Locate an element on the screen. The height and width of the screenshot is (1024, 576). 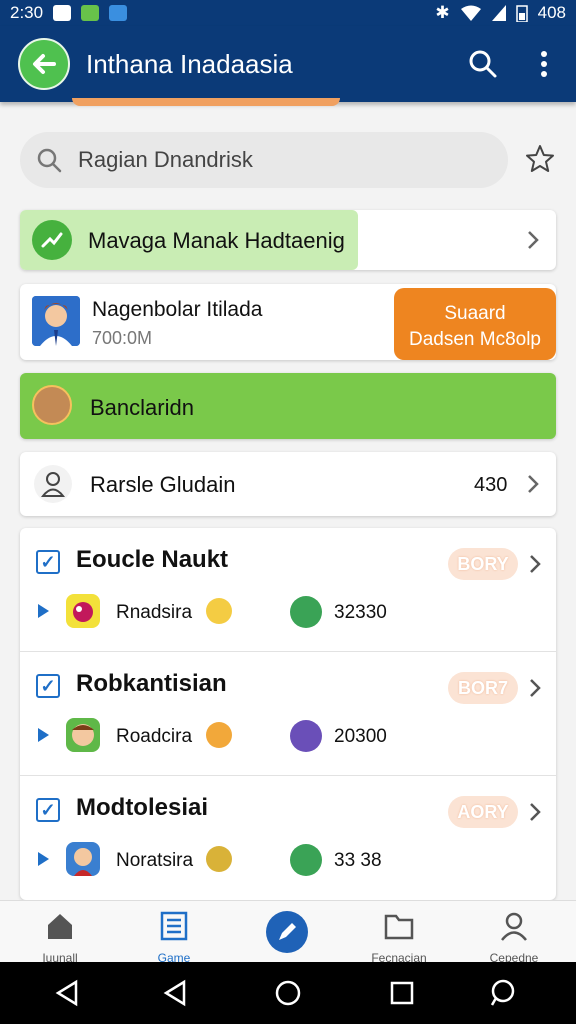
search-icon is located at coordinates (483, 64).